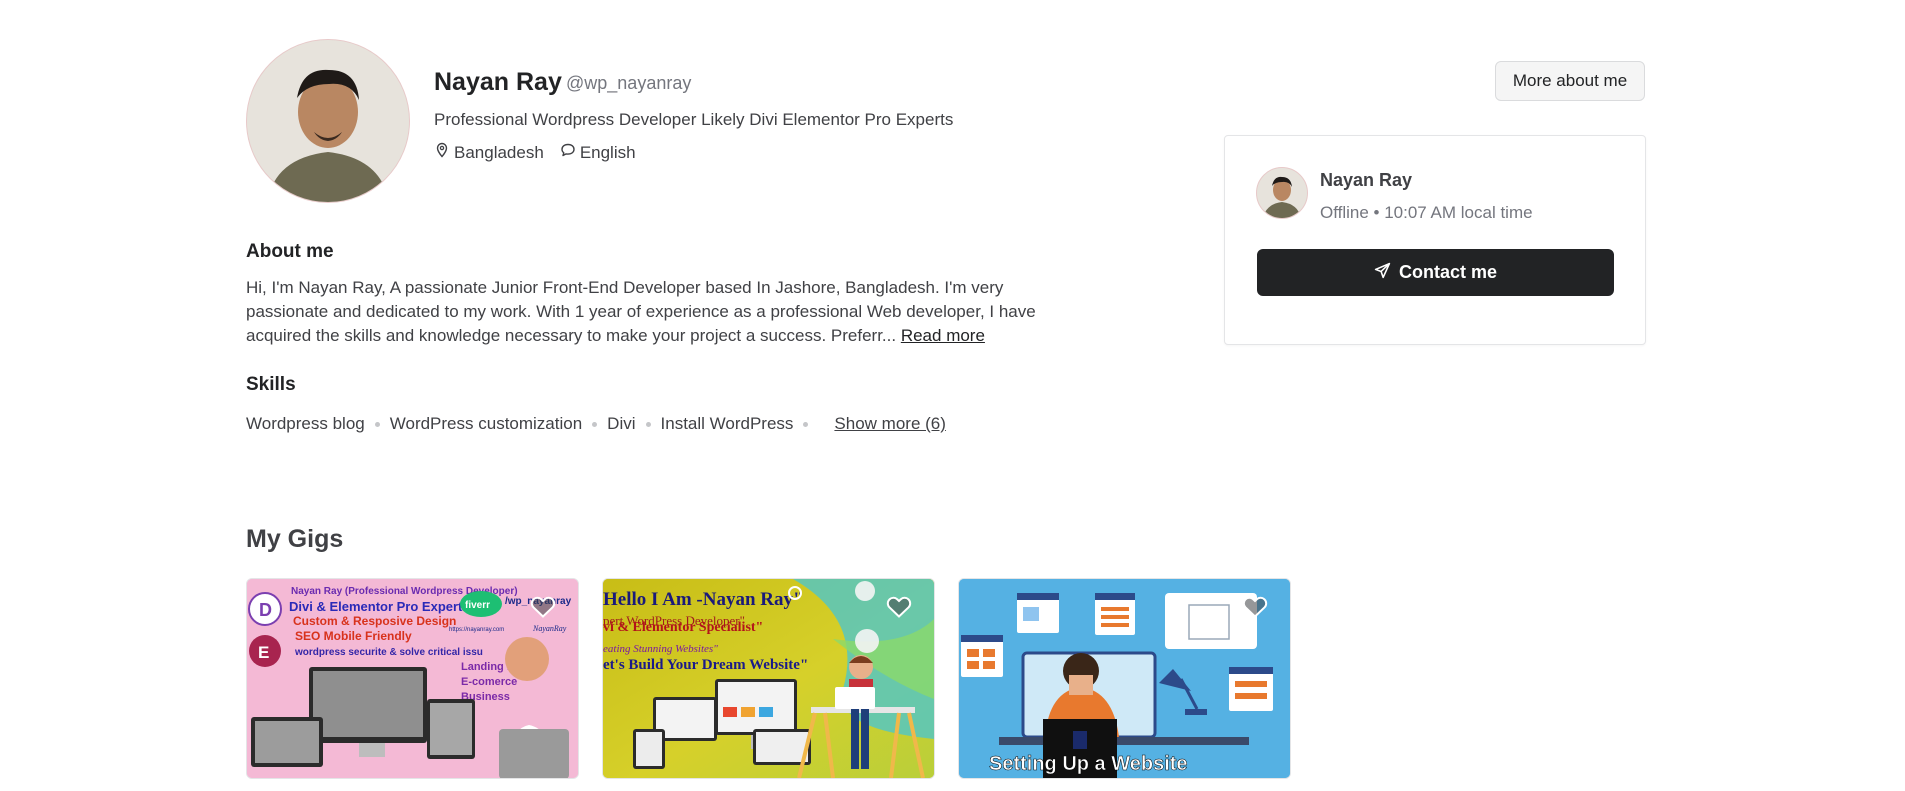 The image size is (1905, 791). Describe the element at coordinates (263, 652) in the screenshot. I see `svg-text: E` at that location.